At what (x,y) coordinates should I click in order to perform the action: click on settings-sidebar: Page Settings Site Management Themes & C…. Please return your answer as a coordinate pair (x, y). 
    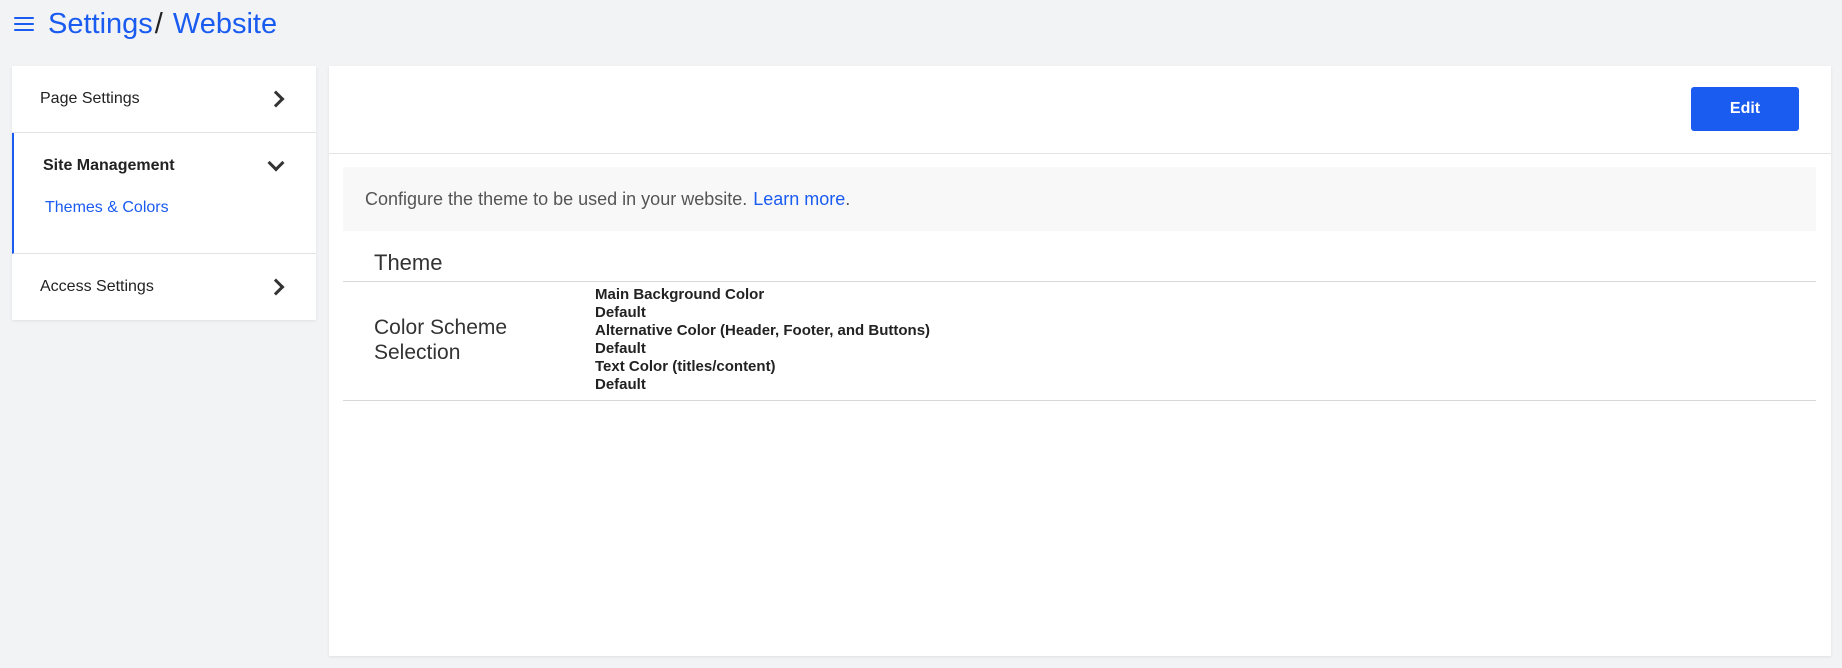
    Looking at the image, I should click on (164, 193).